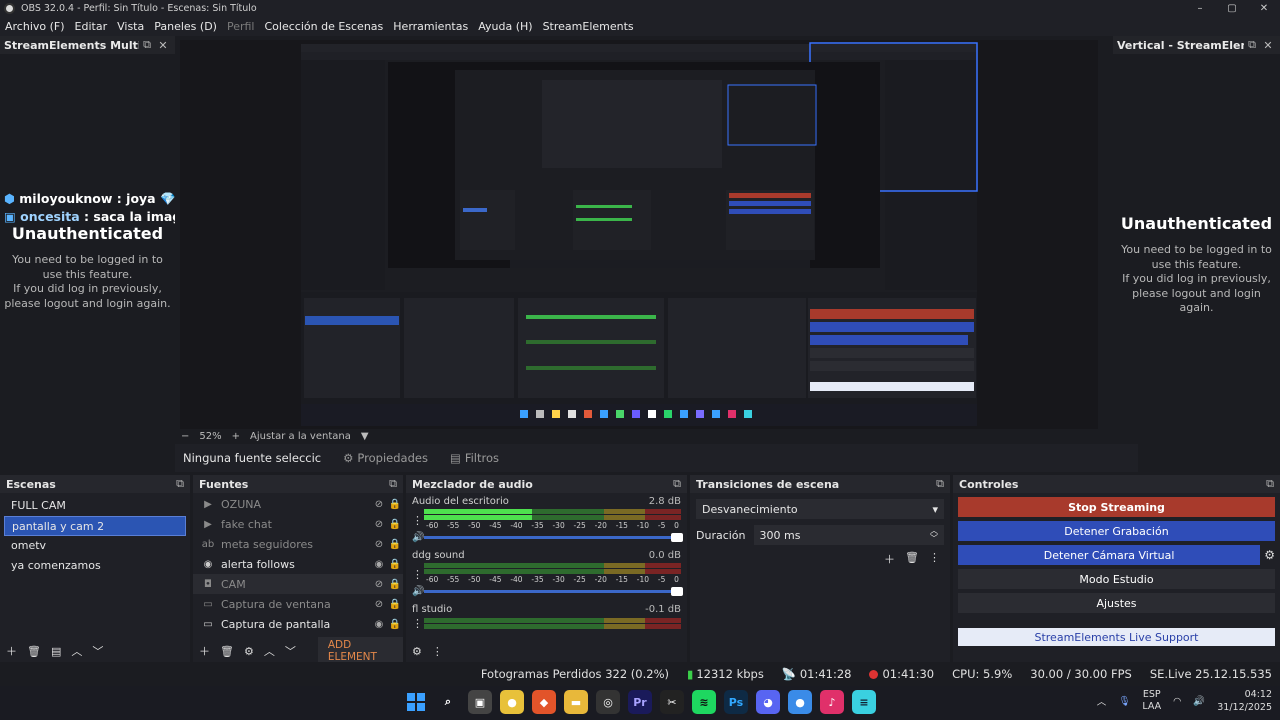  What do you see at coordinates (1116, 531) in the screenshot?
I see `stop-recording-button: Detener Grabación` at bounding box center [1116, 531].